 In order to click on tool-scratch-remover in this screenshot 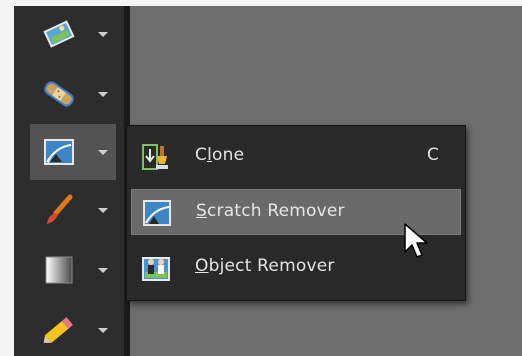, I will do `click(73, 152)`.